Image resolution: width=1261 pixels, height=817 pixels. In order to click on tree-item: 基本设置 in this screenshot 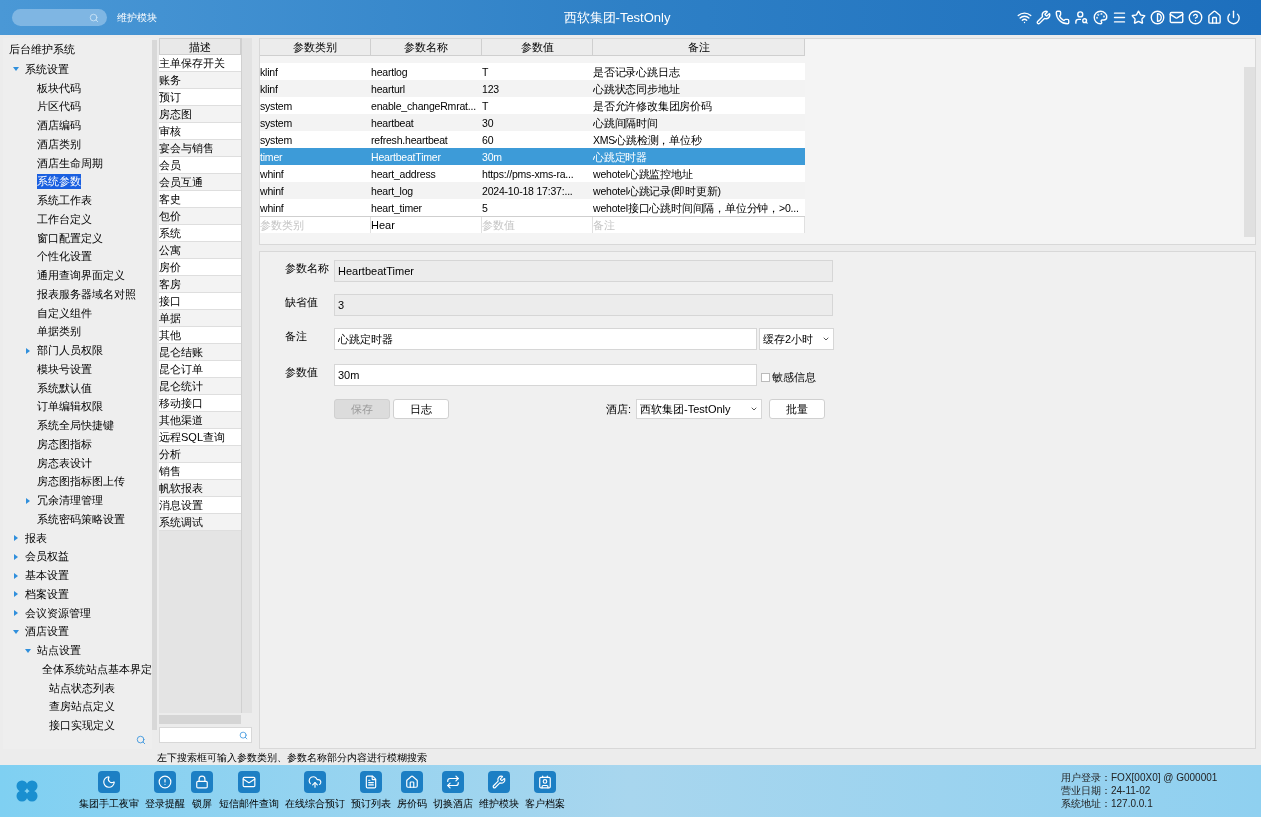, I will do `click(47, 576)`.